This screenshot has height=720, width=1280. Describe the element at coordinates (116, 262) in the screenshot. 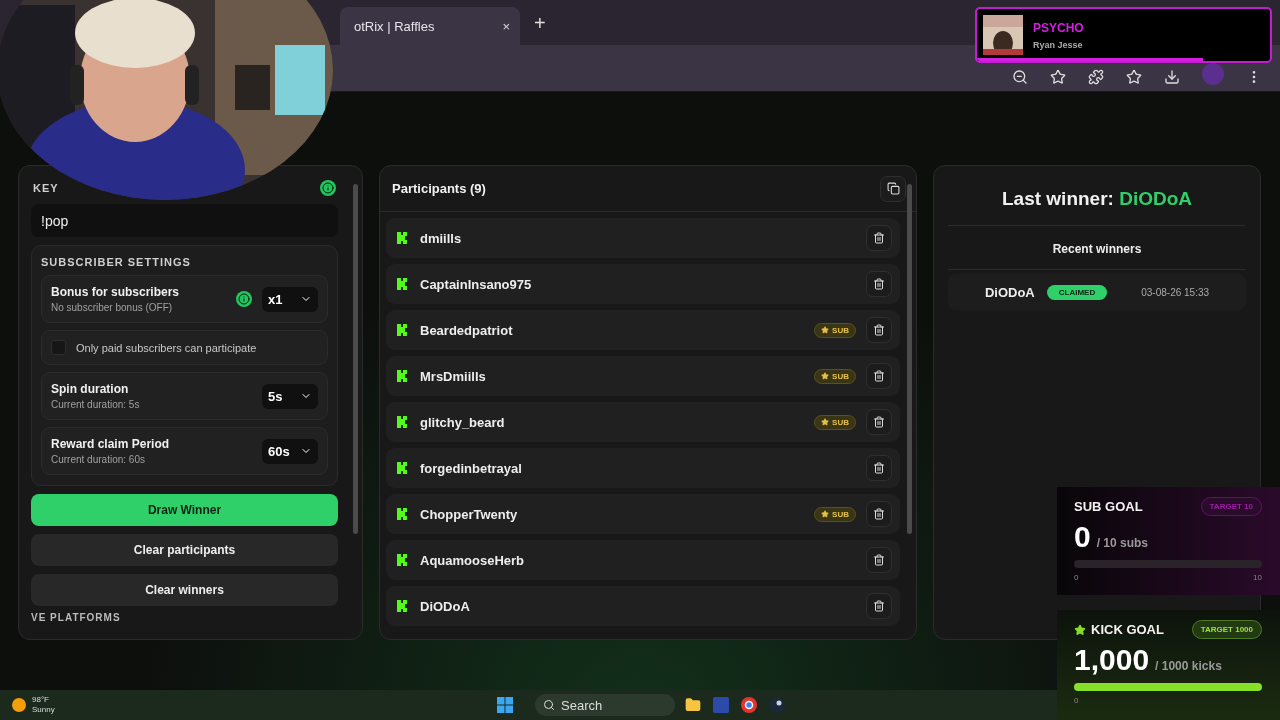

I see `section-title: SUBSCRIBER SETTINGS` at that location.